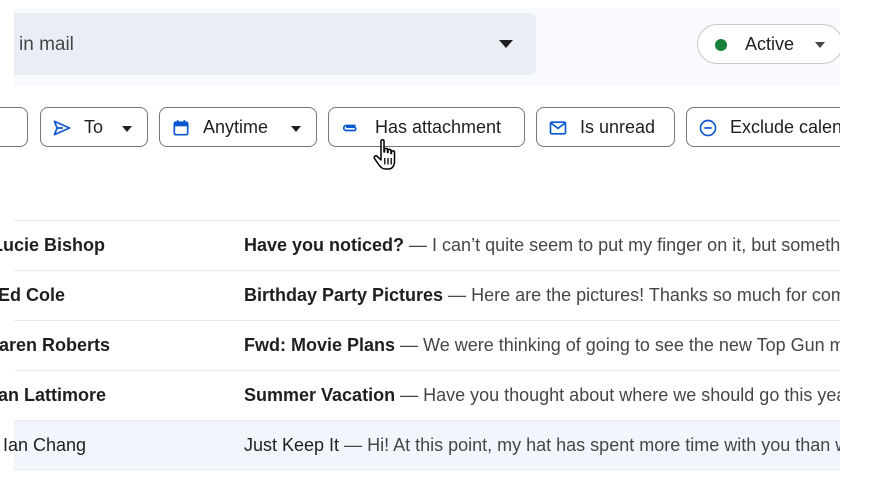 The width and height of the screenshot is (873, 482). Describe the element at coordinates (320, 395) in the screenshot. I see `email-subject: Summer Vacation` at that location.